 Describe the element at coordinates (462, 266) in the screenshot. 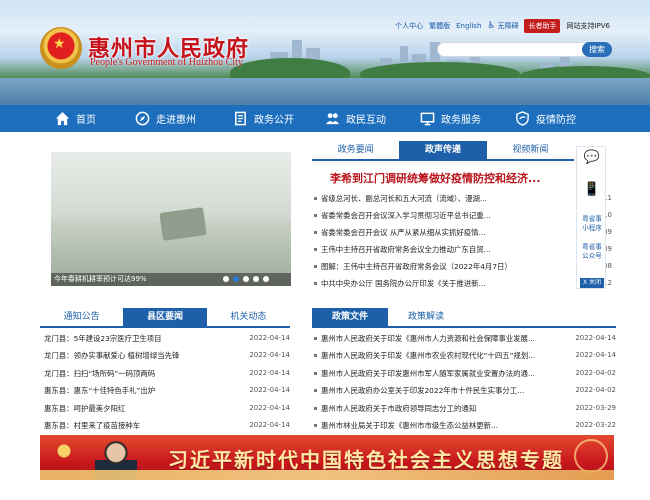

I see `list-item: 图解：王伟中主持召开省政府常务会议（2022年4月7日） -08` at that location.